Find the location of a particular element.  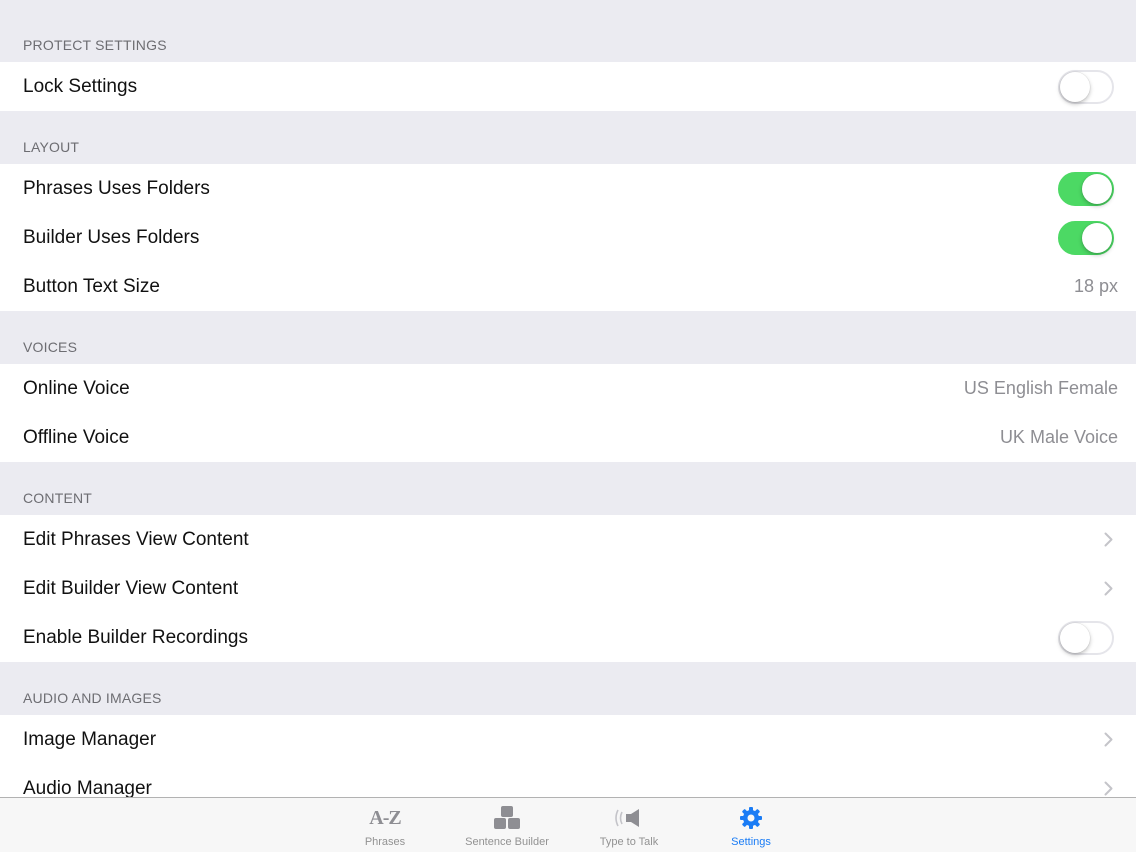

tab-phrases: A-Z Phrases is located at coordinates (385, 825).